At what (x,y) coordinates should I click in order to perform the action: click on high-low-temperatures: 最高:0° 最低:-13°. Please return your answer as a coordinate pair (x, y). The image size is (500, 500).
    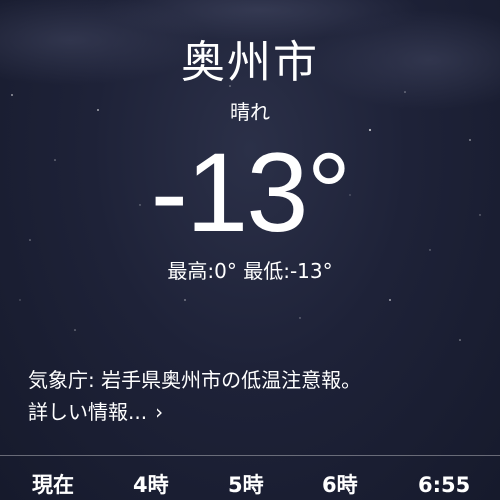
    Looking at the image, I should click on (250, 271).